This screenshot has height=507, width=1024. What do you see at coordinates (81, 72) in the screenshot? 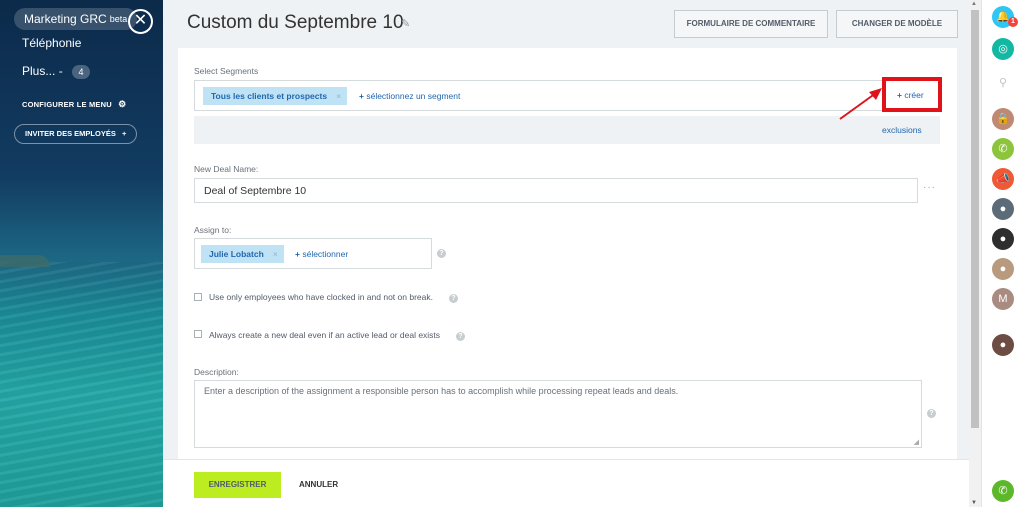
I see `more-count-badge: 4` at bounding box center [81, 72].